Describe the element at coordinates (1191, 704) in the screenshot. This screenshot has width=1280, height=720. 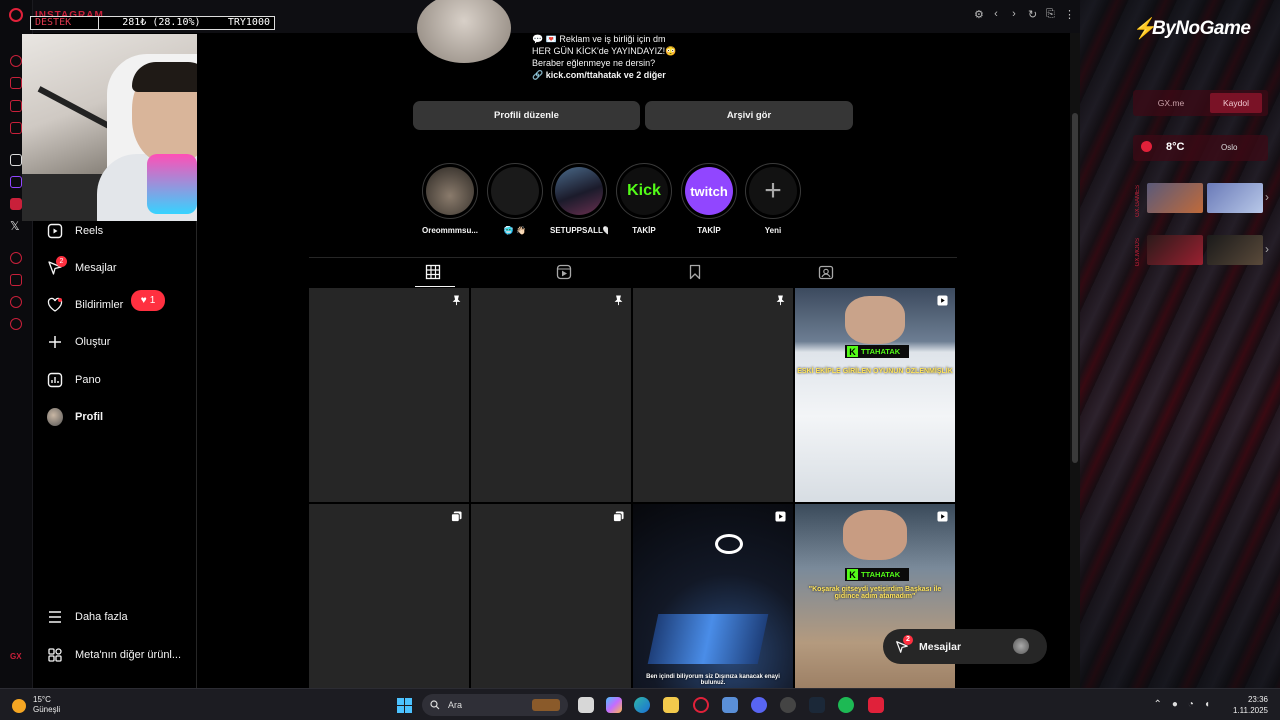
I see `wifi-icon: ◔` at that location.